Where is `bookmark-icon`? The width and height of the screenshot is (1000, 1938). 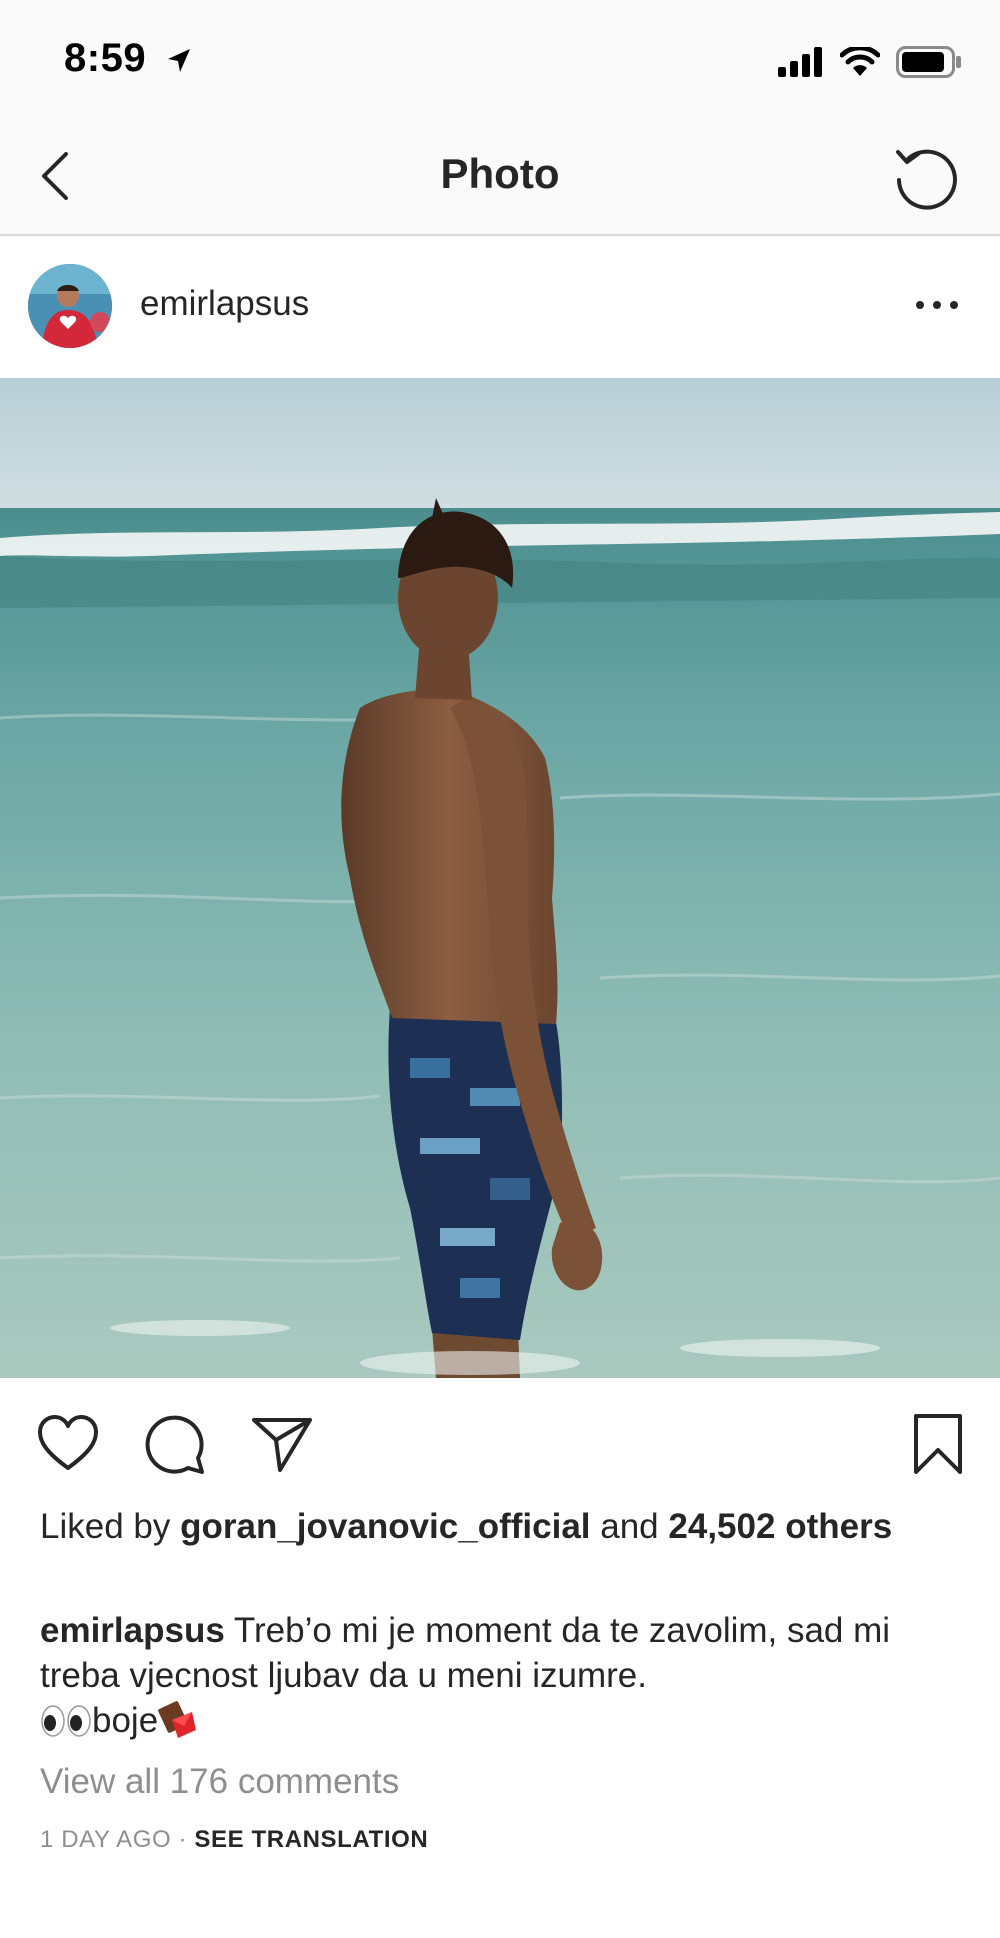 bookmark-icon is located at coordinates (938, 1444).